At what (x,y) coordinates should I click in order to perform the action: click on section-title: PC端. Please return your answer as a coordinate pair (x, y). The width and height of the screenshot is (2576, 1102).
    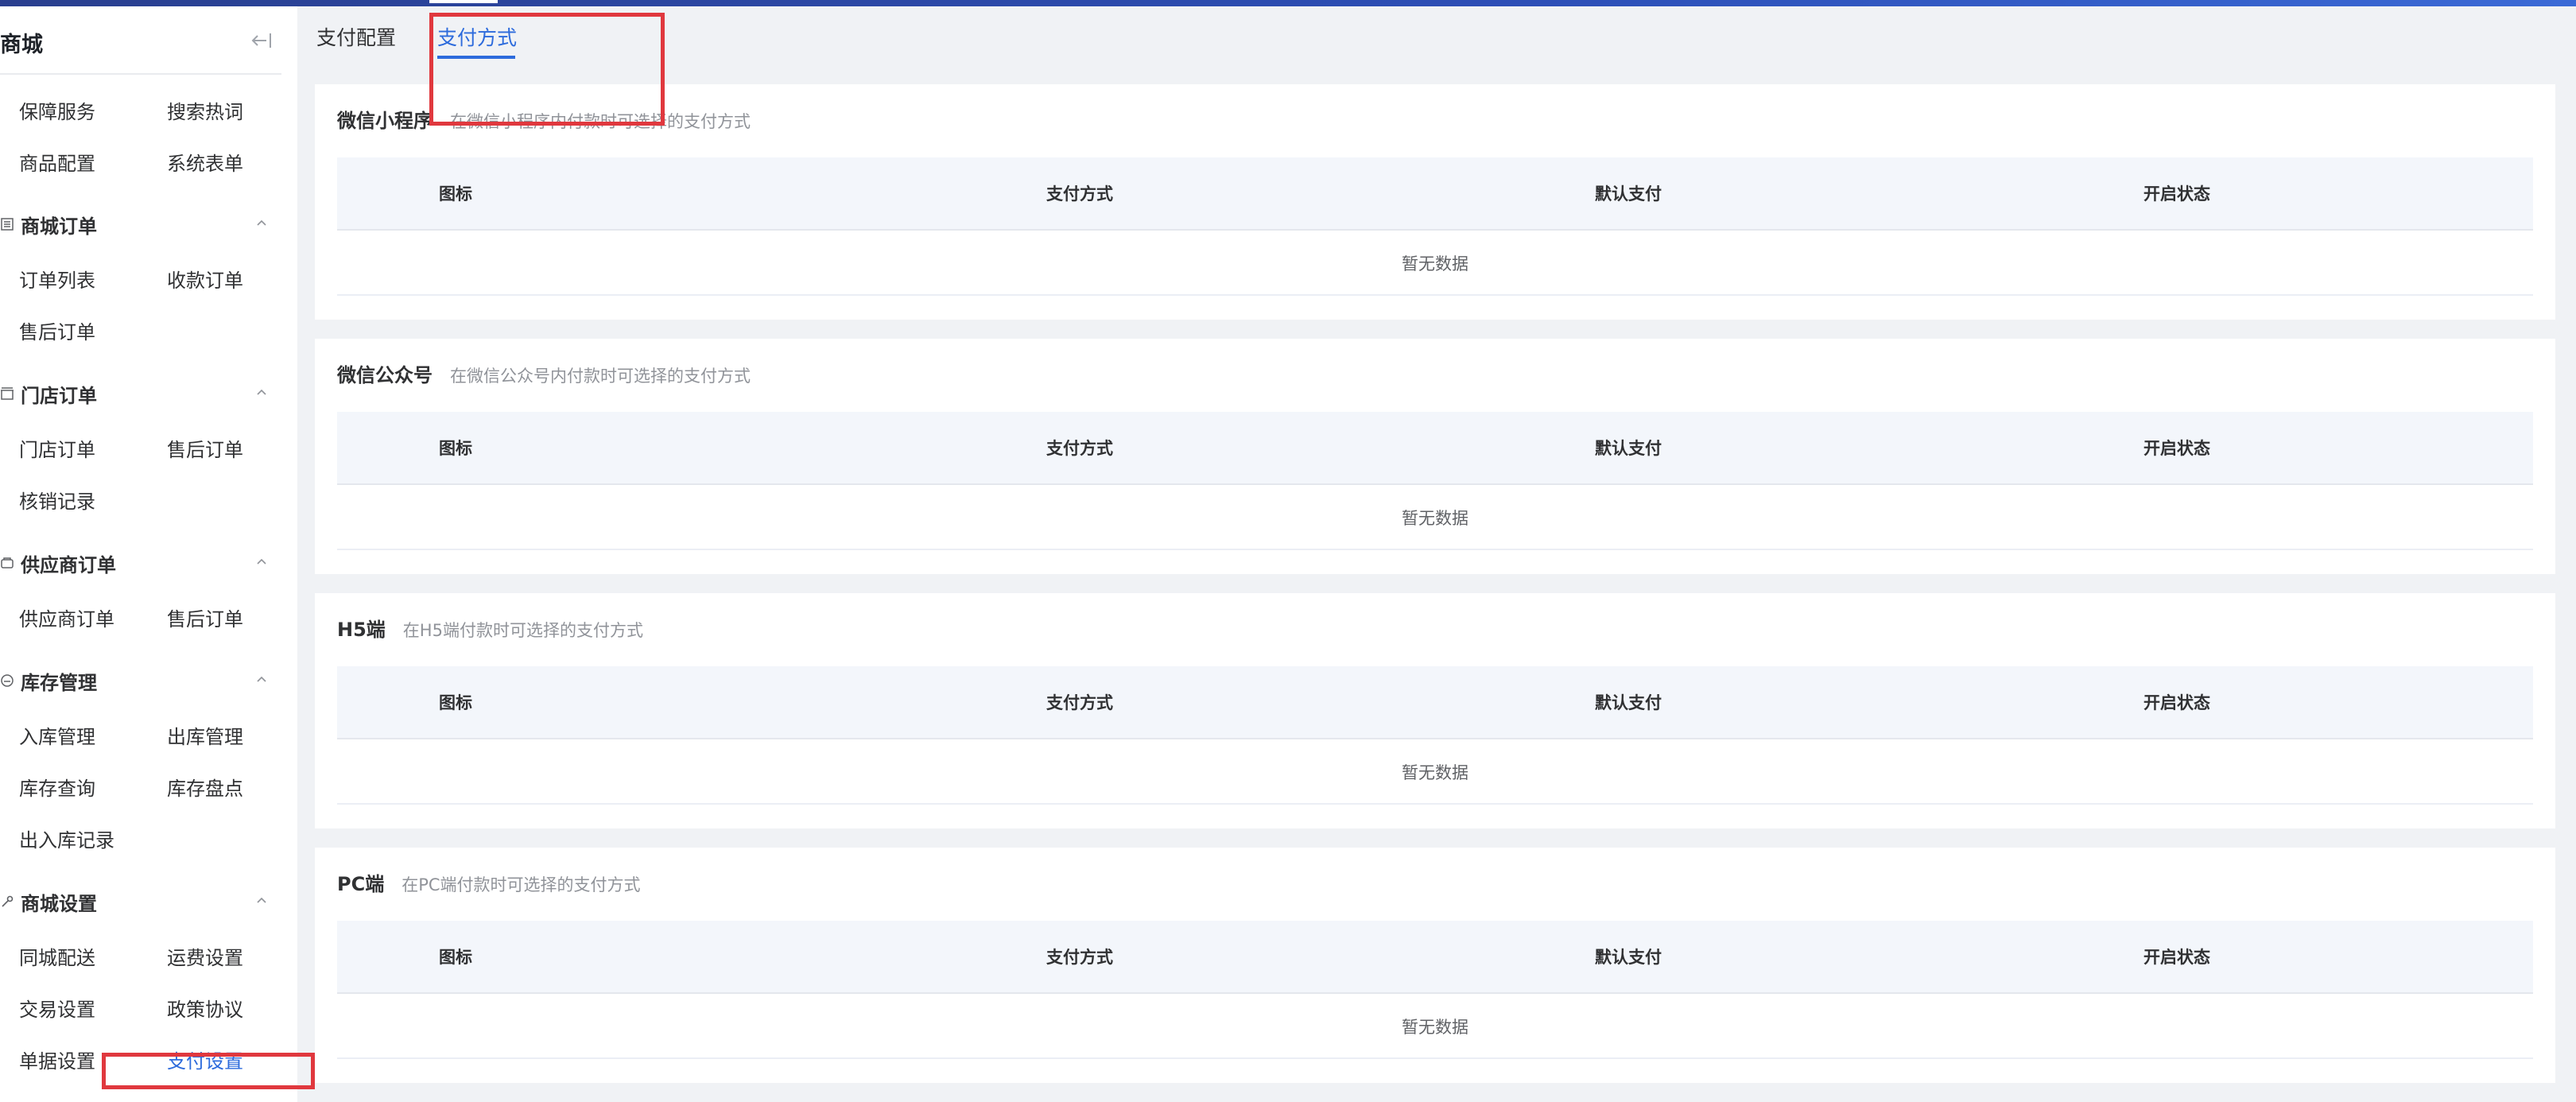
    Looking at the image, I should click on (361, 884).